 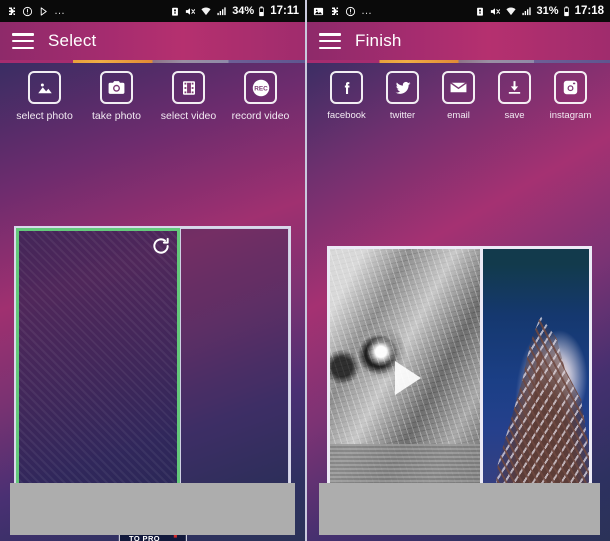 I want to click on battery-percent-label: 31%, so click(x=547, y=11).